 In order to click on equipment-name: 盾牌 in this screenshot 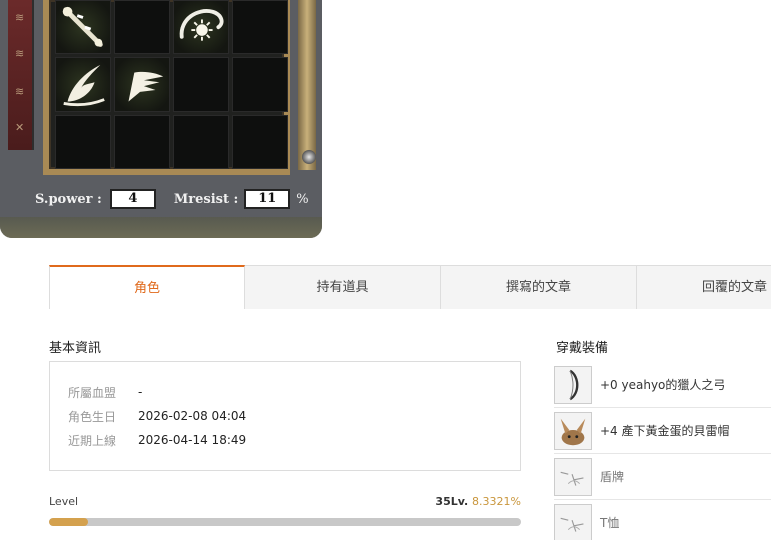, I will do `click(612, 477)`.